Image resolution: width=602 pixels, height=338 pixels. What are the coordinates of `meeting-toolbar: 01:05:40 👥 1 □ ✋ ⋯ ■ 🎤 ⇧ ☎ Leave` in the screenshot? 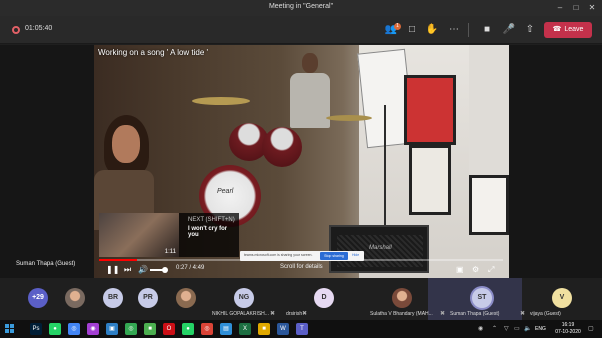 It's located at (301, 30).